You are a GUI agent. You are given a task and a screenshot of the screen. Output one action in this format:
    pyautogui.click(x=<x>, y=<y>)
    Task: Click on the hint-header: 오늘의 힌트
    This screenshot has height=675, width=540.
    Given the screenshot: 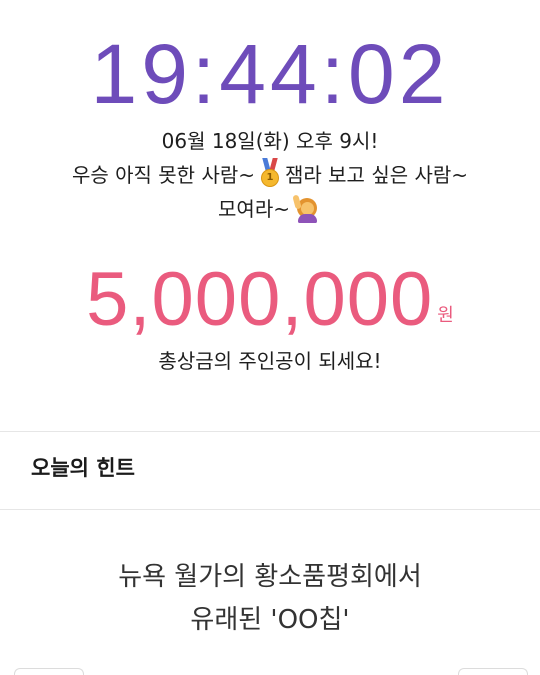 What is the action you would take?
    pyautogui.click(x=83, y=468)
    